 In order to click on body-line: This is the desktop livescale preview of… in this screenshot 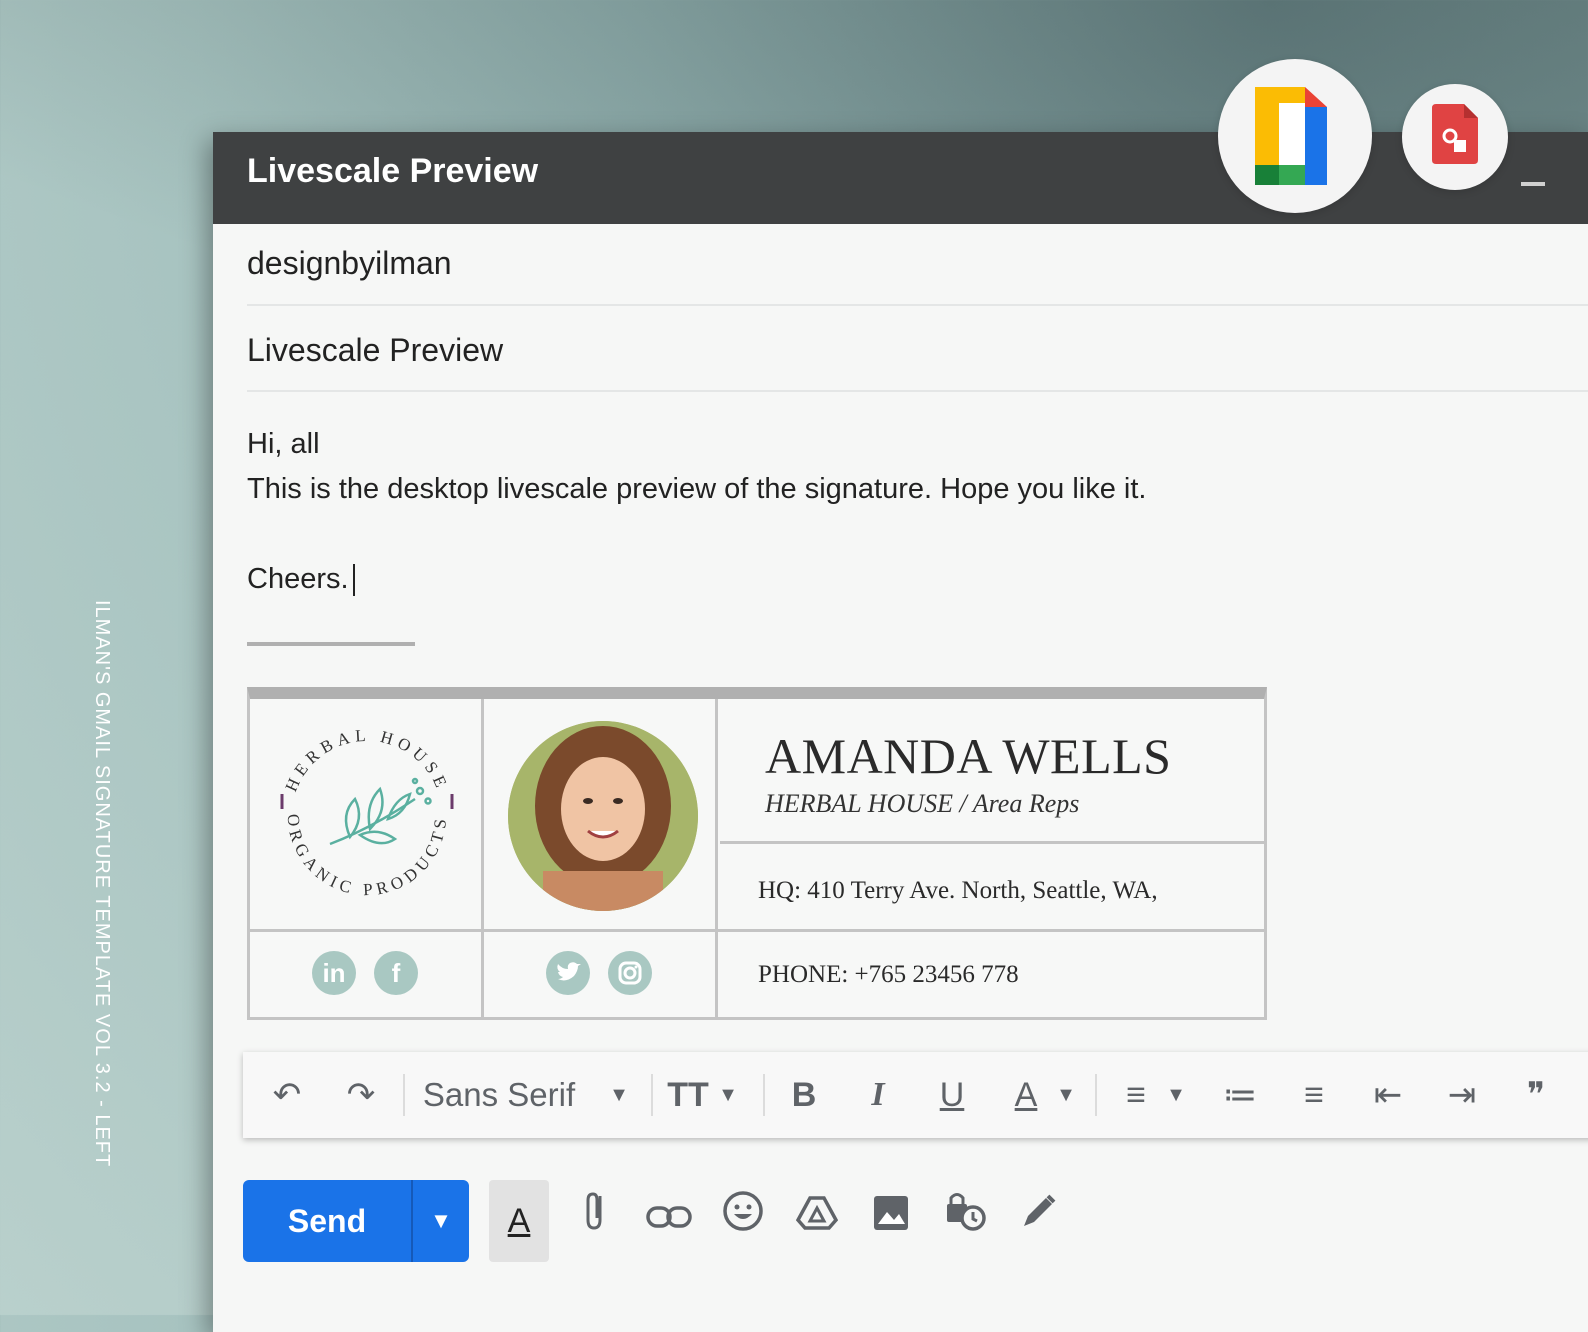, I will do `click(697, 489)`.